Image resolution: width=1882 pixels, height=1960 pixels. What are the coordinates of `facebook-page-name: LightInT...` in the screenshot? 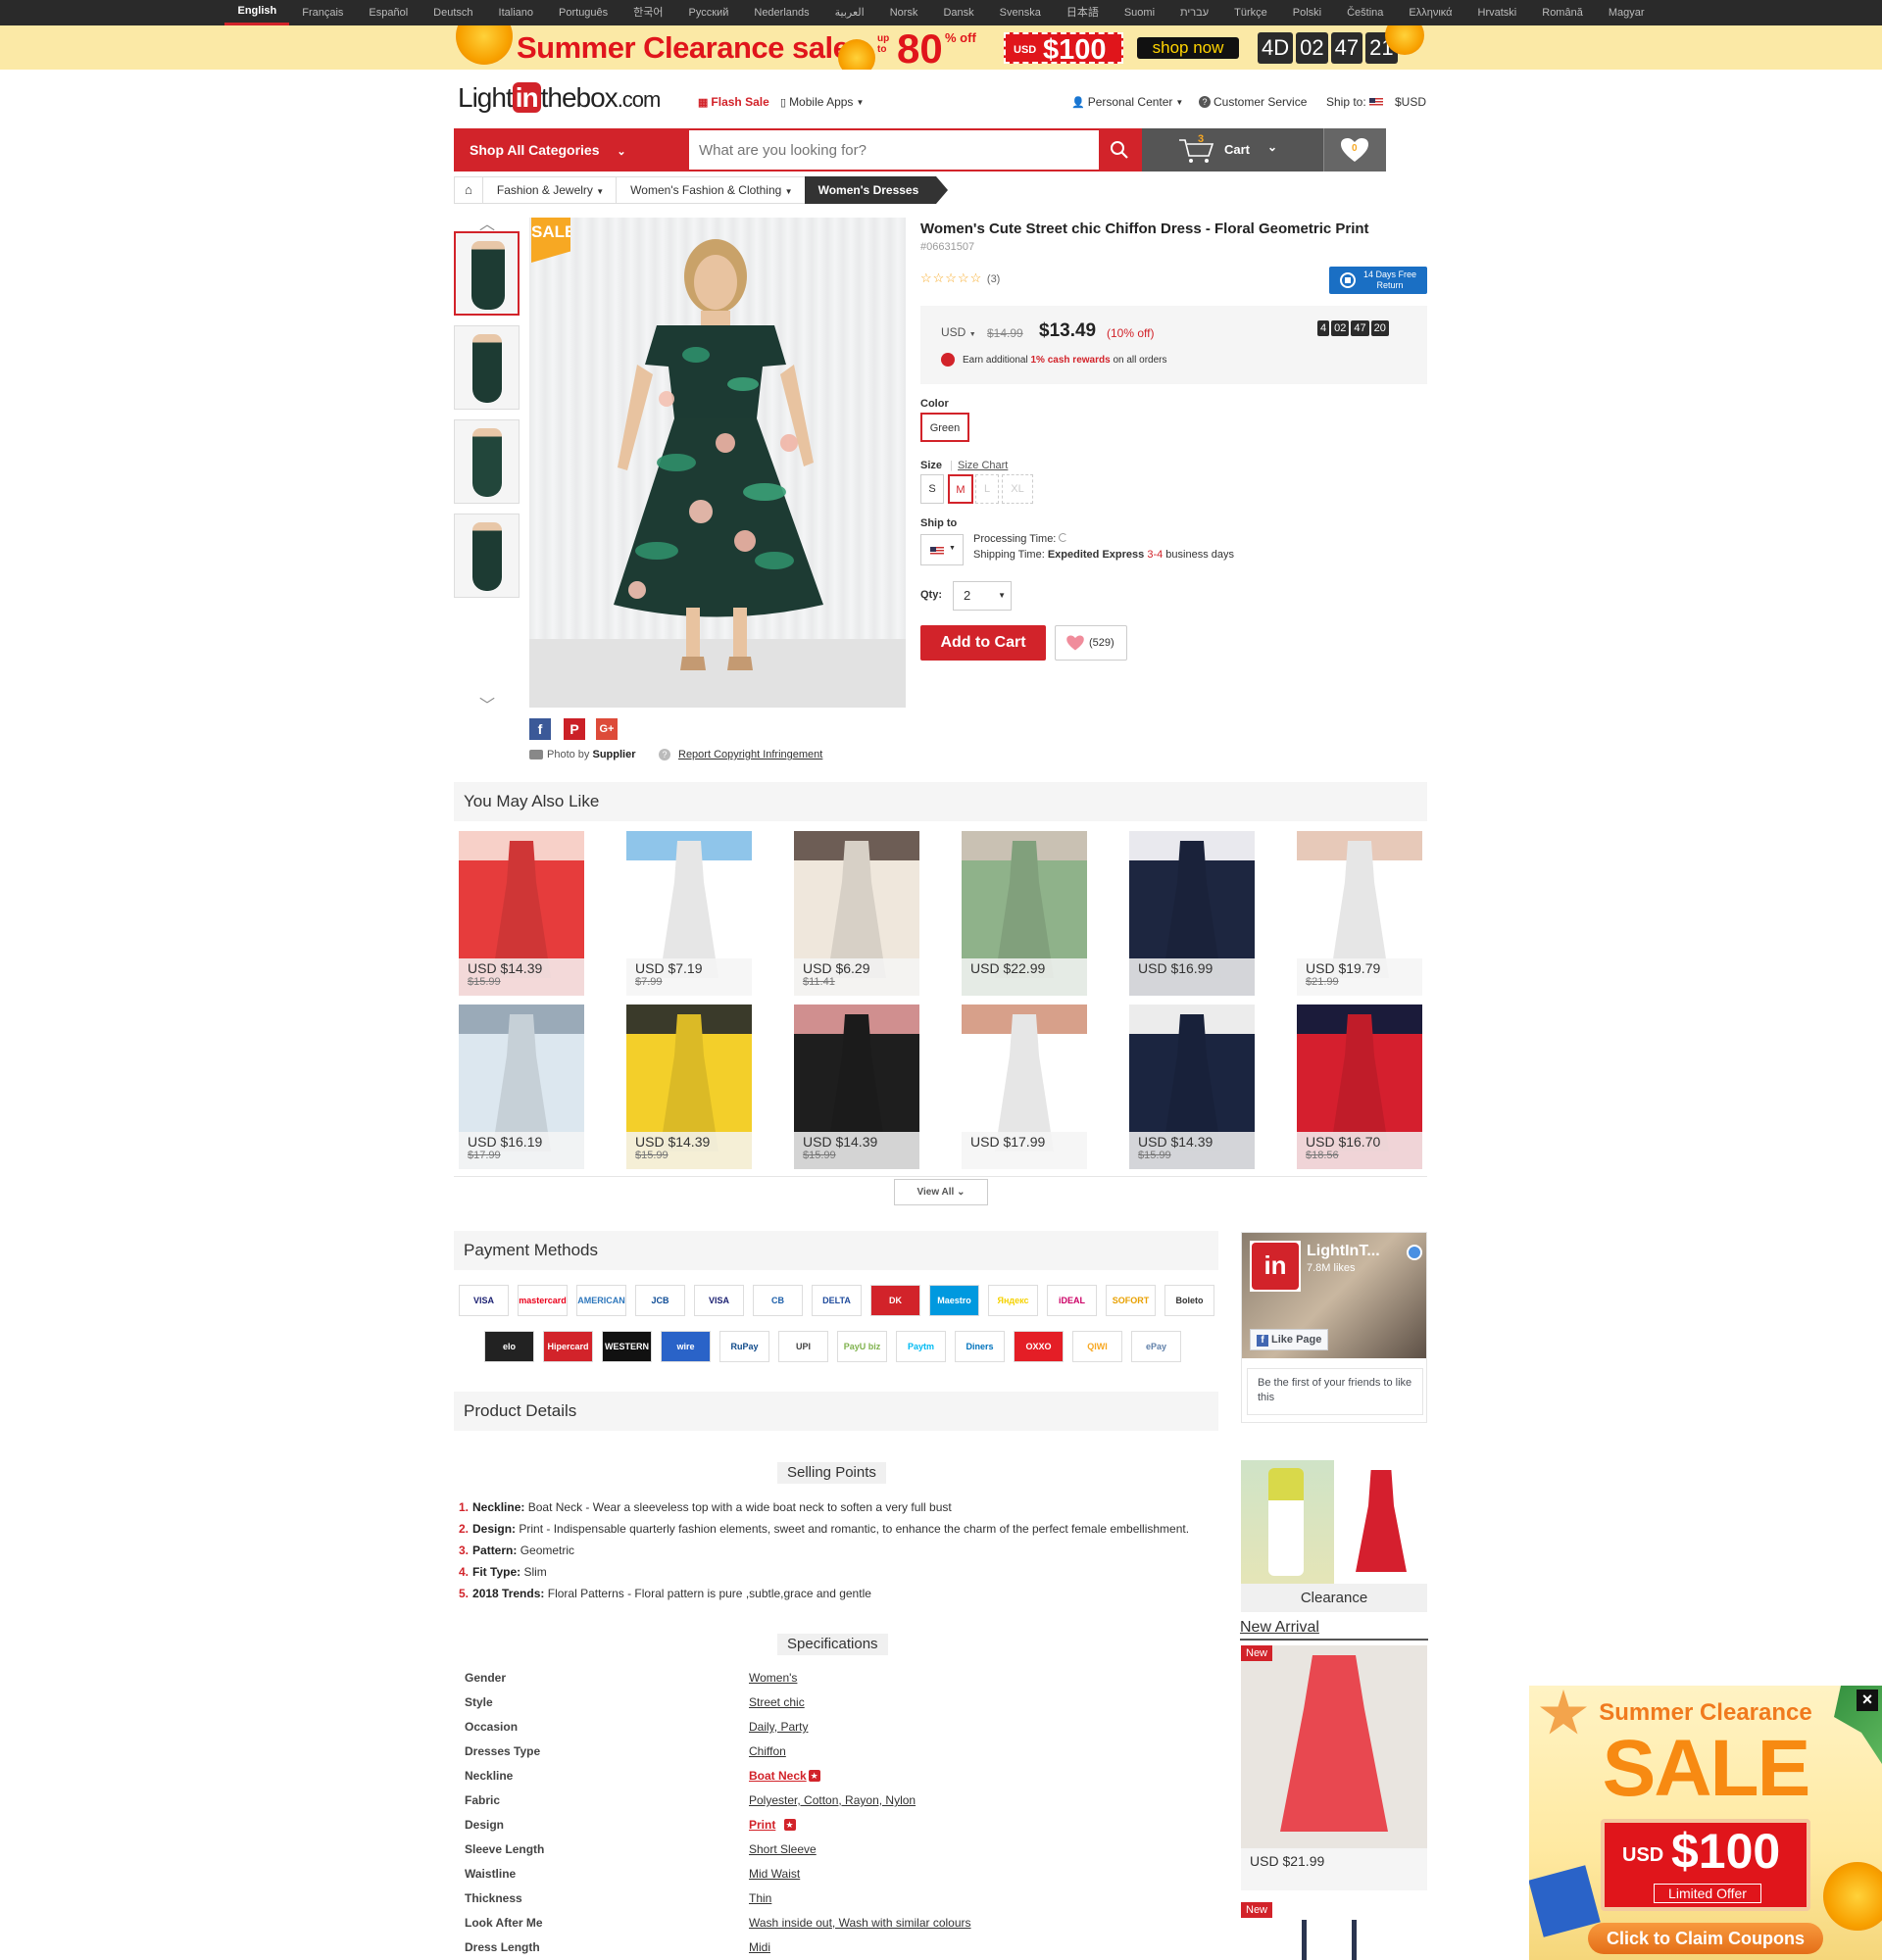 It's located at (1343, 1251).